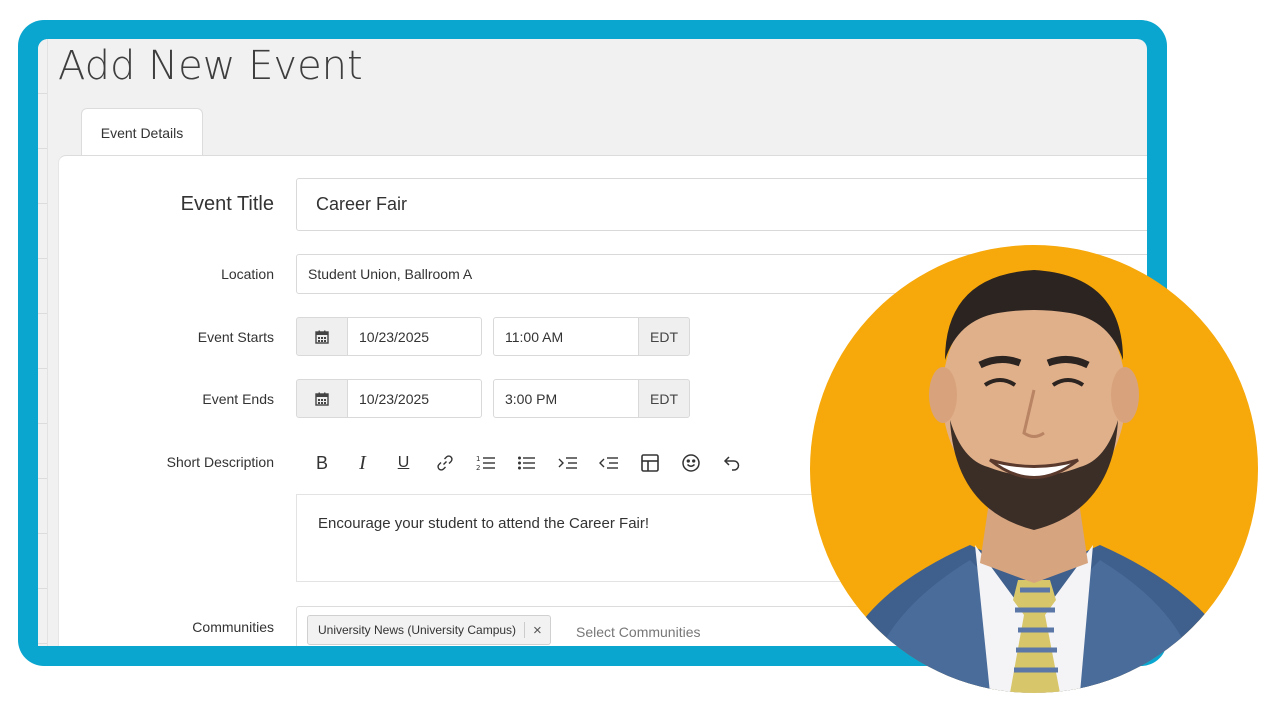 The image size is (1280, 720). I want to click on tab-event-details: Event Details, so click(142, 132).